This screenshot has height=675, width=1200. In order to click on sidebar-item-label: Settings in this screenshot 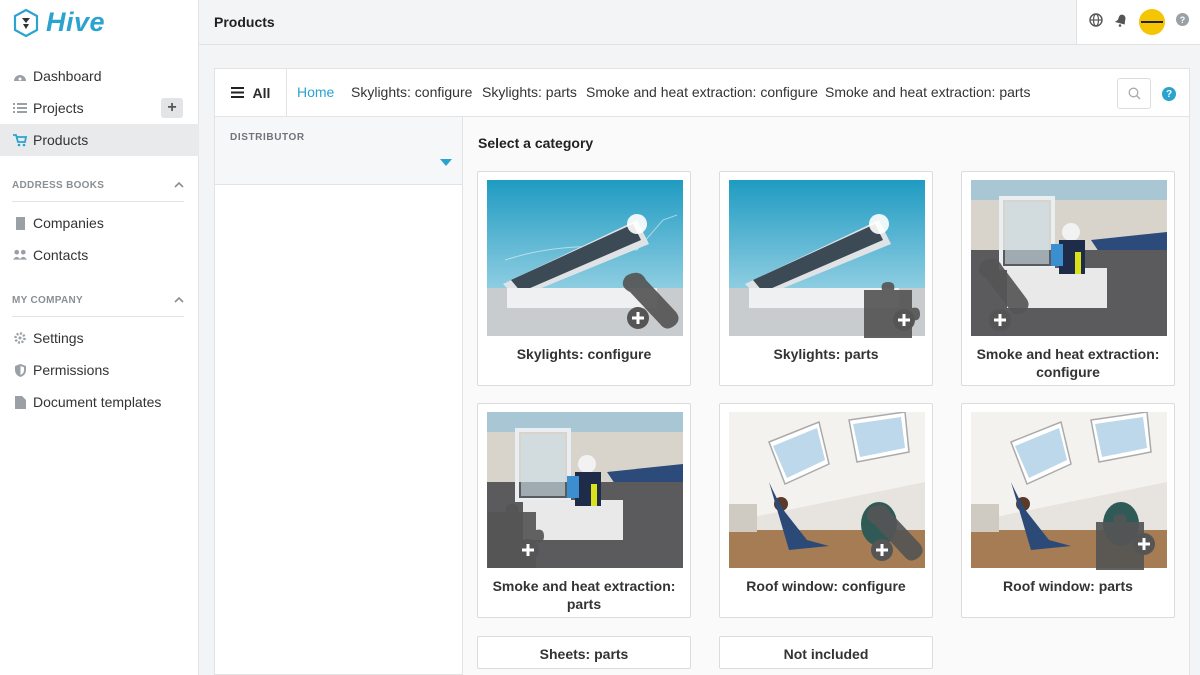, I will do `click(58, 338)`.